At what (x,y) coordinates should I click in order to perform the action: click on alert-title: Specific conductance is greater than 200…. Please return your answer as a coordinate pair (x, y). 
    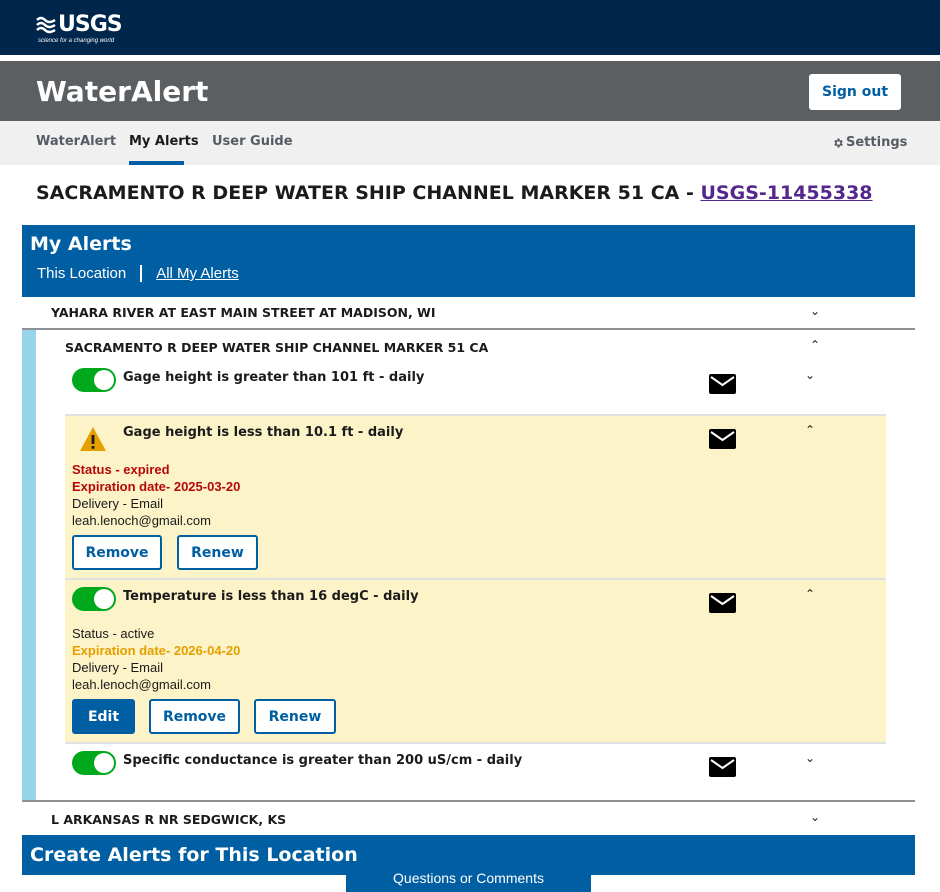
    Looking at the image, I should click on (323, 760).